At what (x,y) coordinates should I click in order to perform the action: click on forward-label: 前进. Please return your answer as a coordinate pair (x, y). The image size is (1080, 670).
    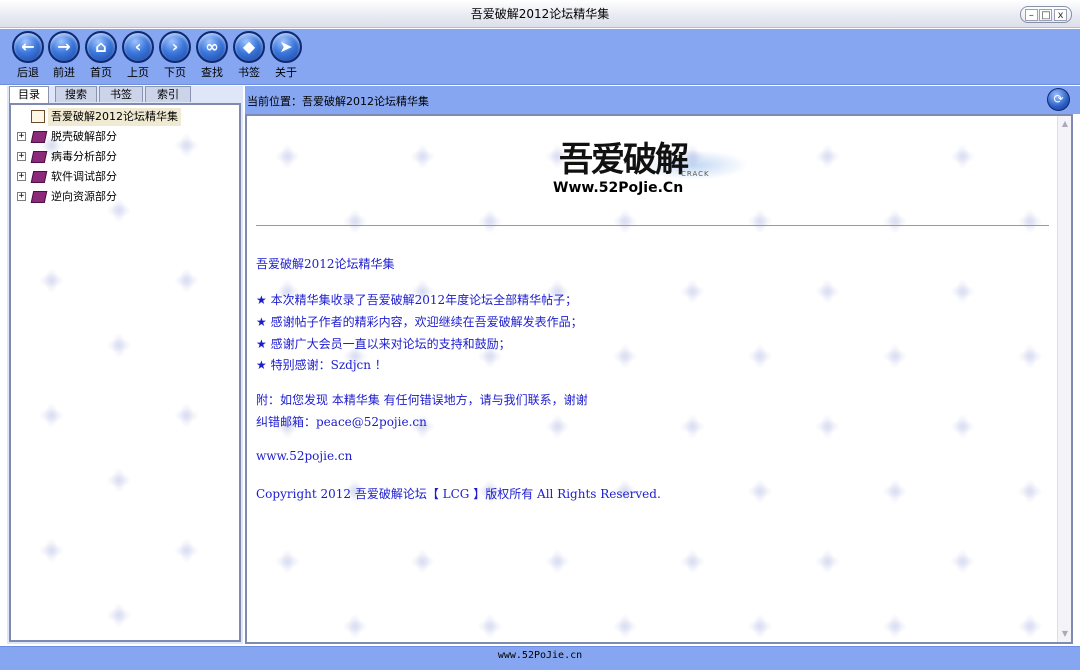
    Looking at the image, I should click on (64, 72).